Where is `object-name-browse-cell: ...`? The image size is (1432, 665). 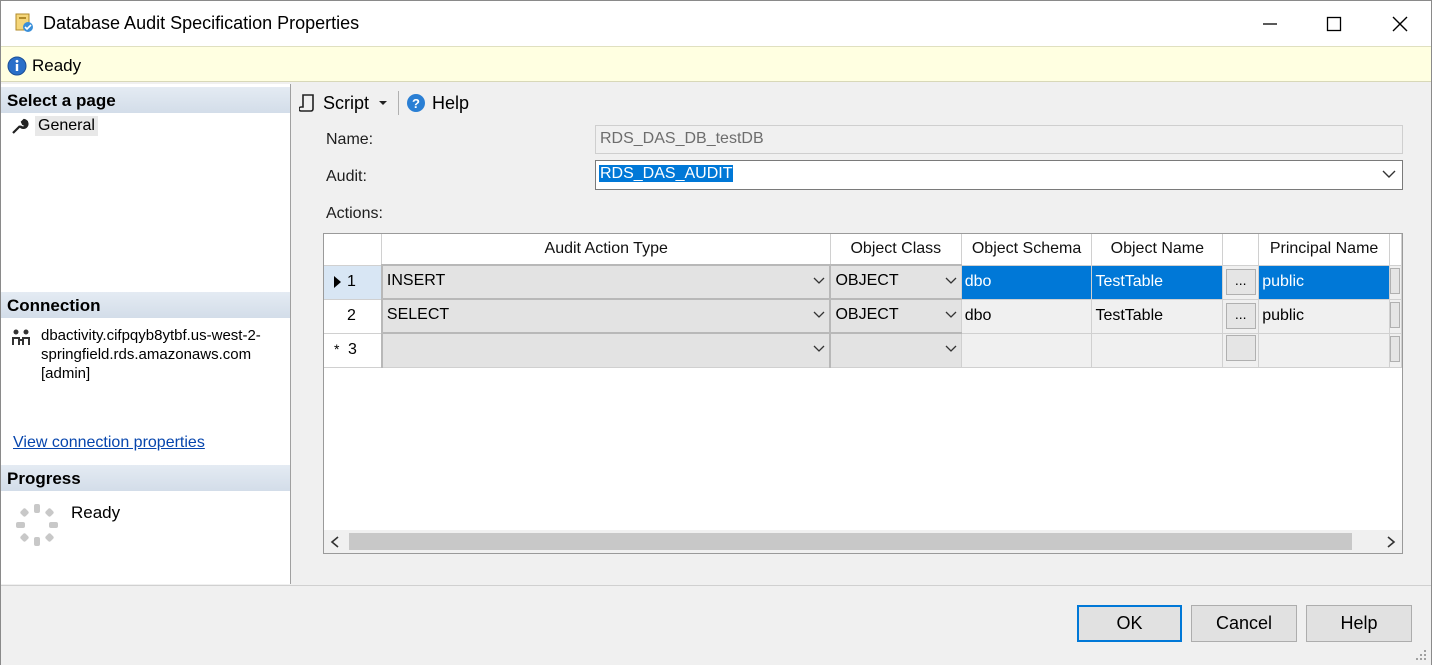 object-name-browse-cell: ... is located at coordinates (1241, 282).